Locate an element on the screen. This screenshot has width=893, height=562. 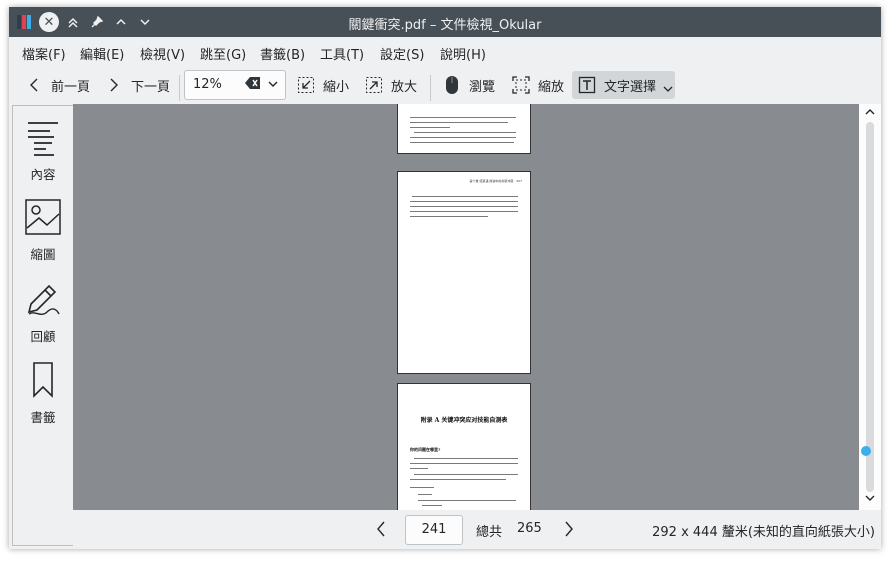
zoom-in-icon is located at coordinates (374, 85).